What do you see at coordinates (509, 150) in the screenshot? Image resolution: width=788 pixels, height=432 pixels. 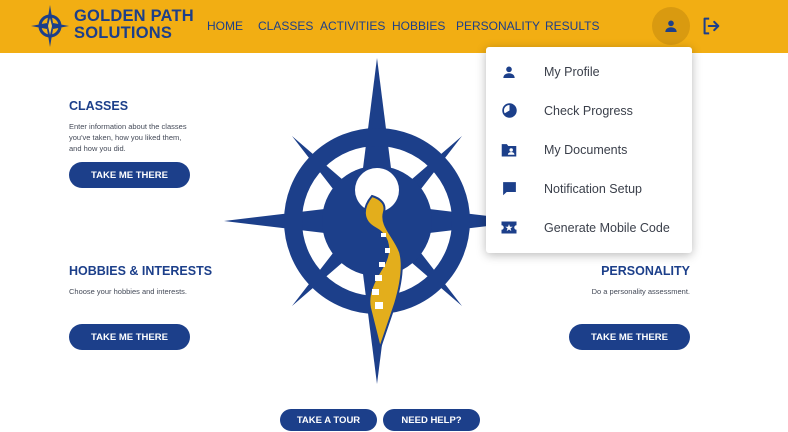 I see `folder-account-icon` at bounding box center [509, 150].